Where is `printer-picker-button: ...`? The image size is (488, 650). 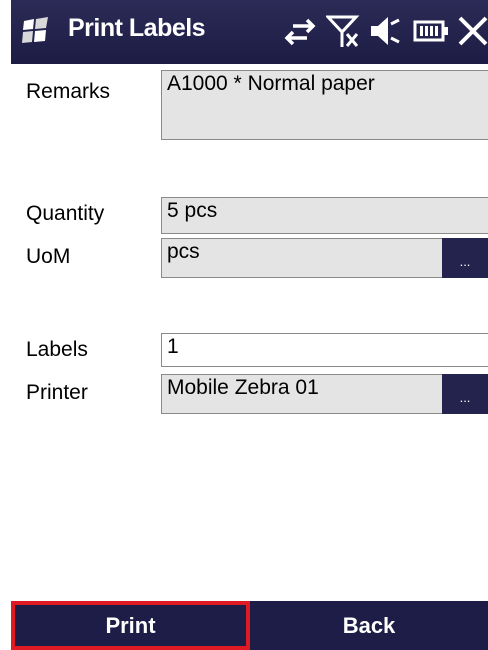 printer-picker-button: ... is located at coordinates (465, 394).